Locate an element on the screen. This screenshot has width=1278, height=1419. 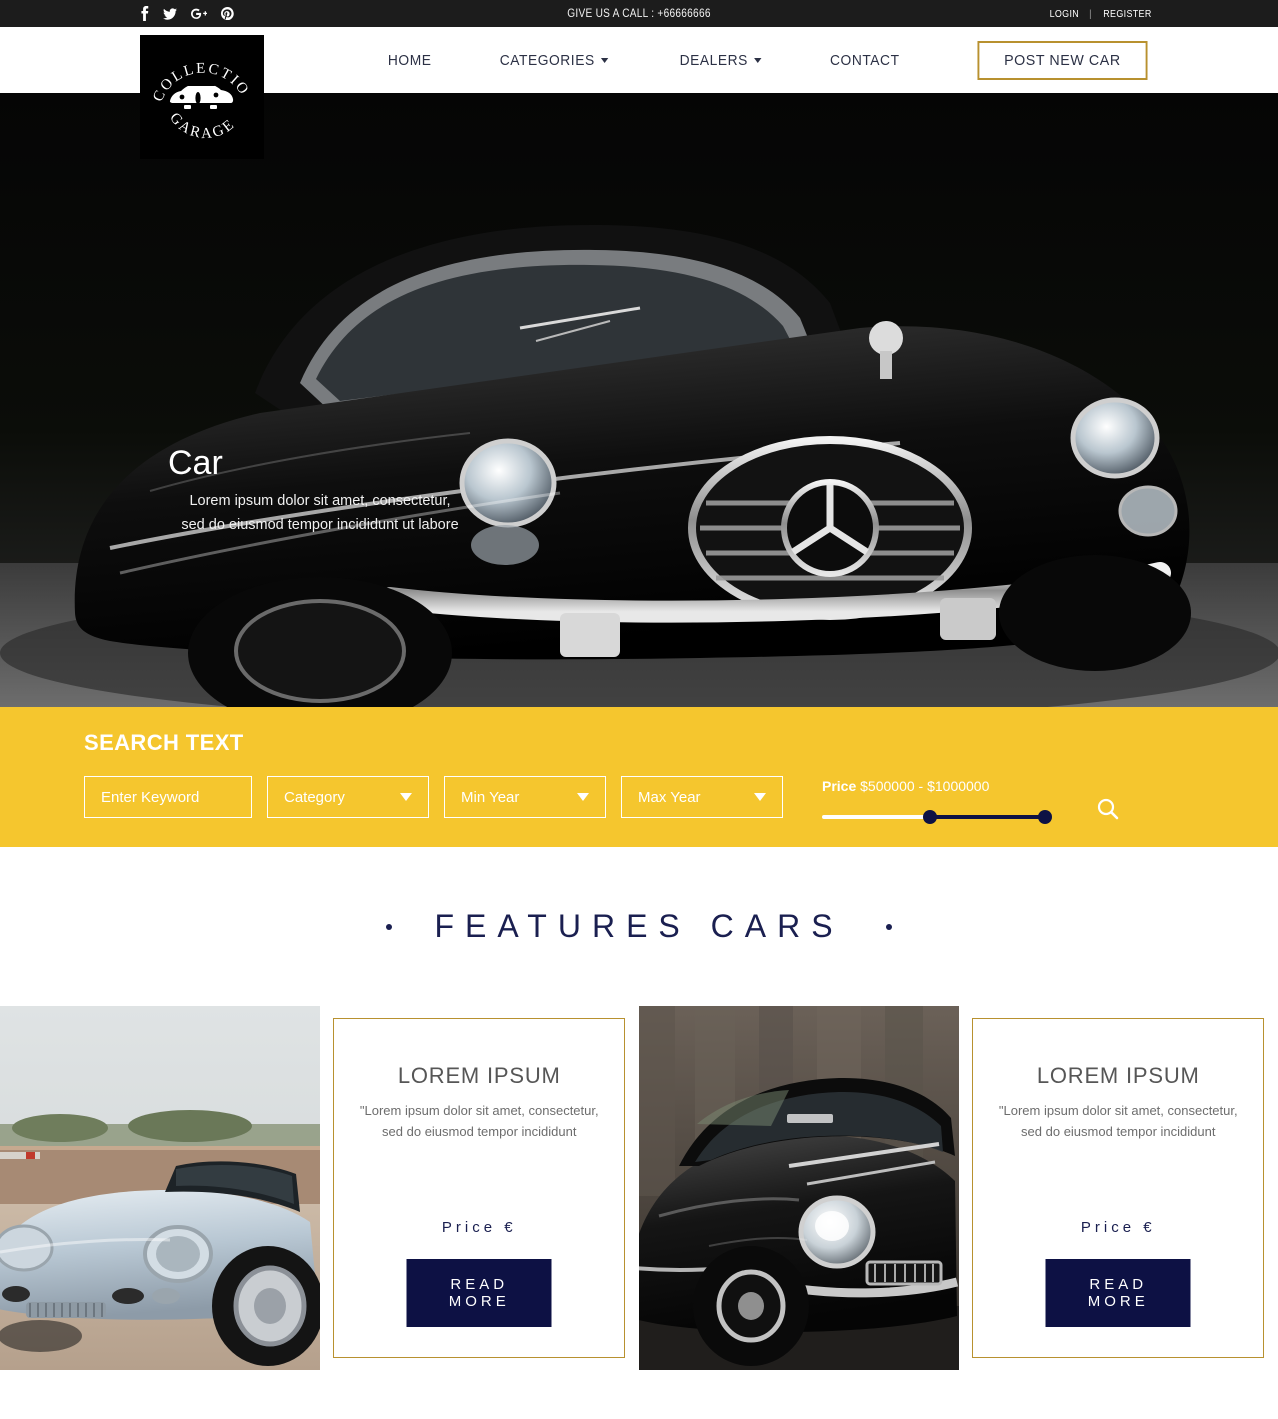
hero-title: Car is located at coordinates (195, 463).